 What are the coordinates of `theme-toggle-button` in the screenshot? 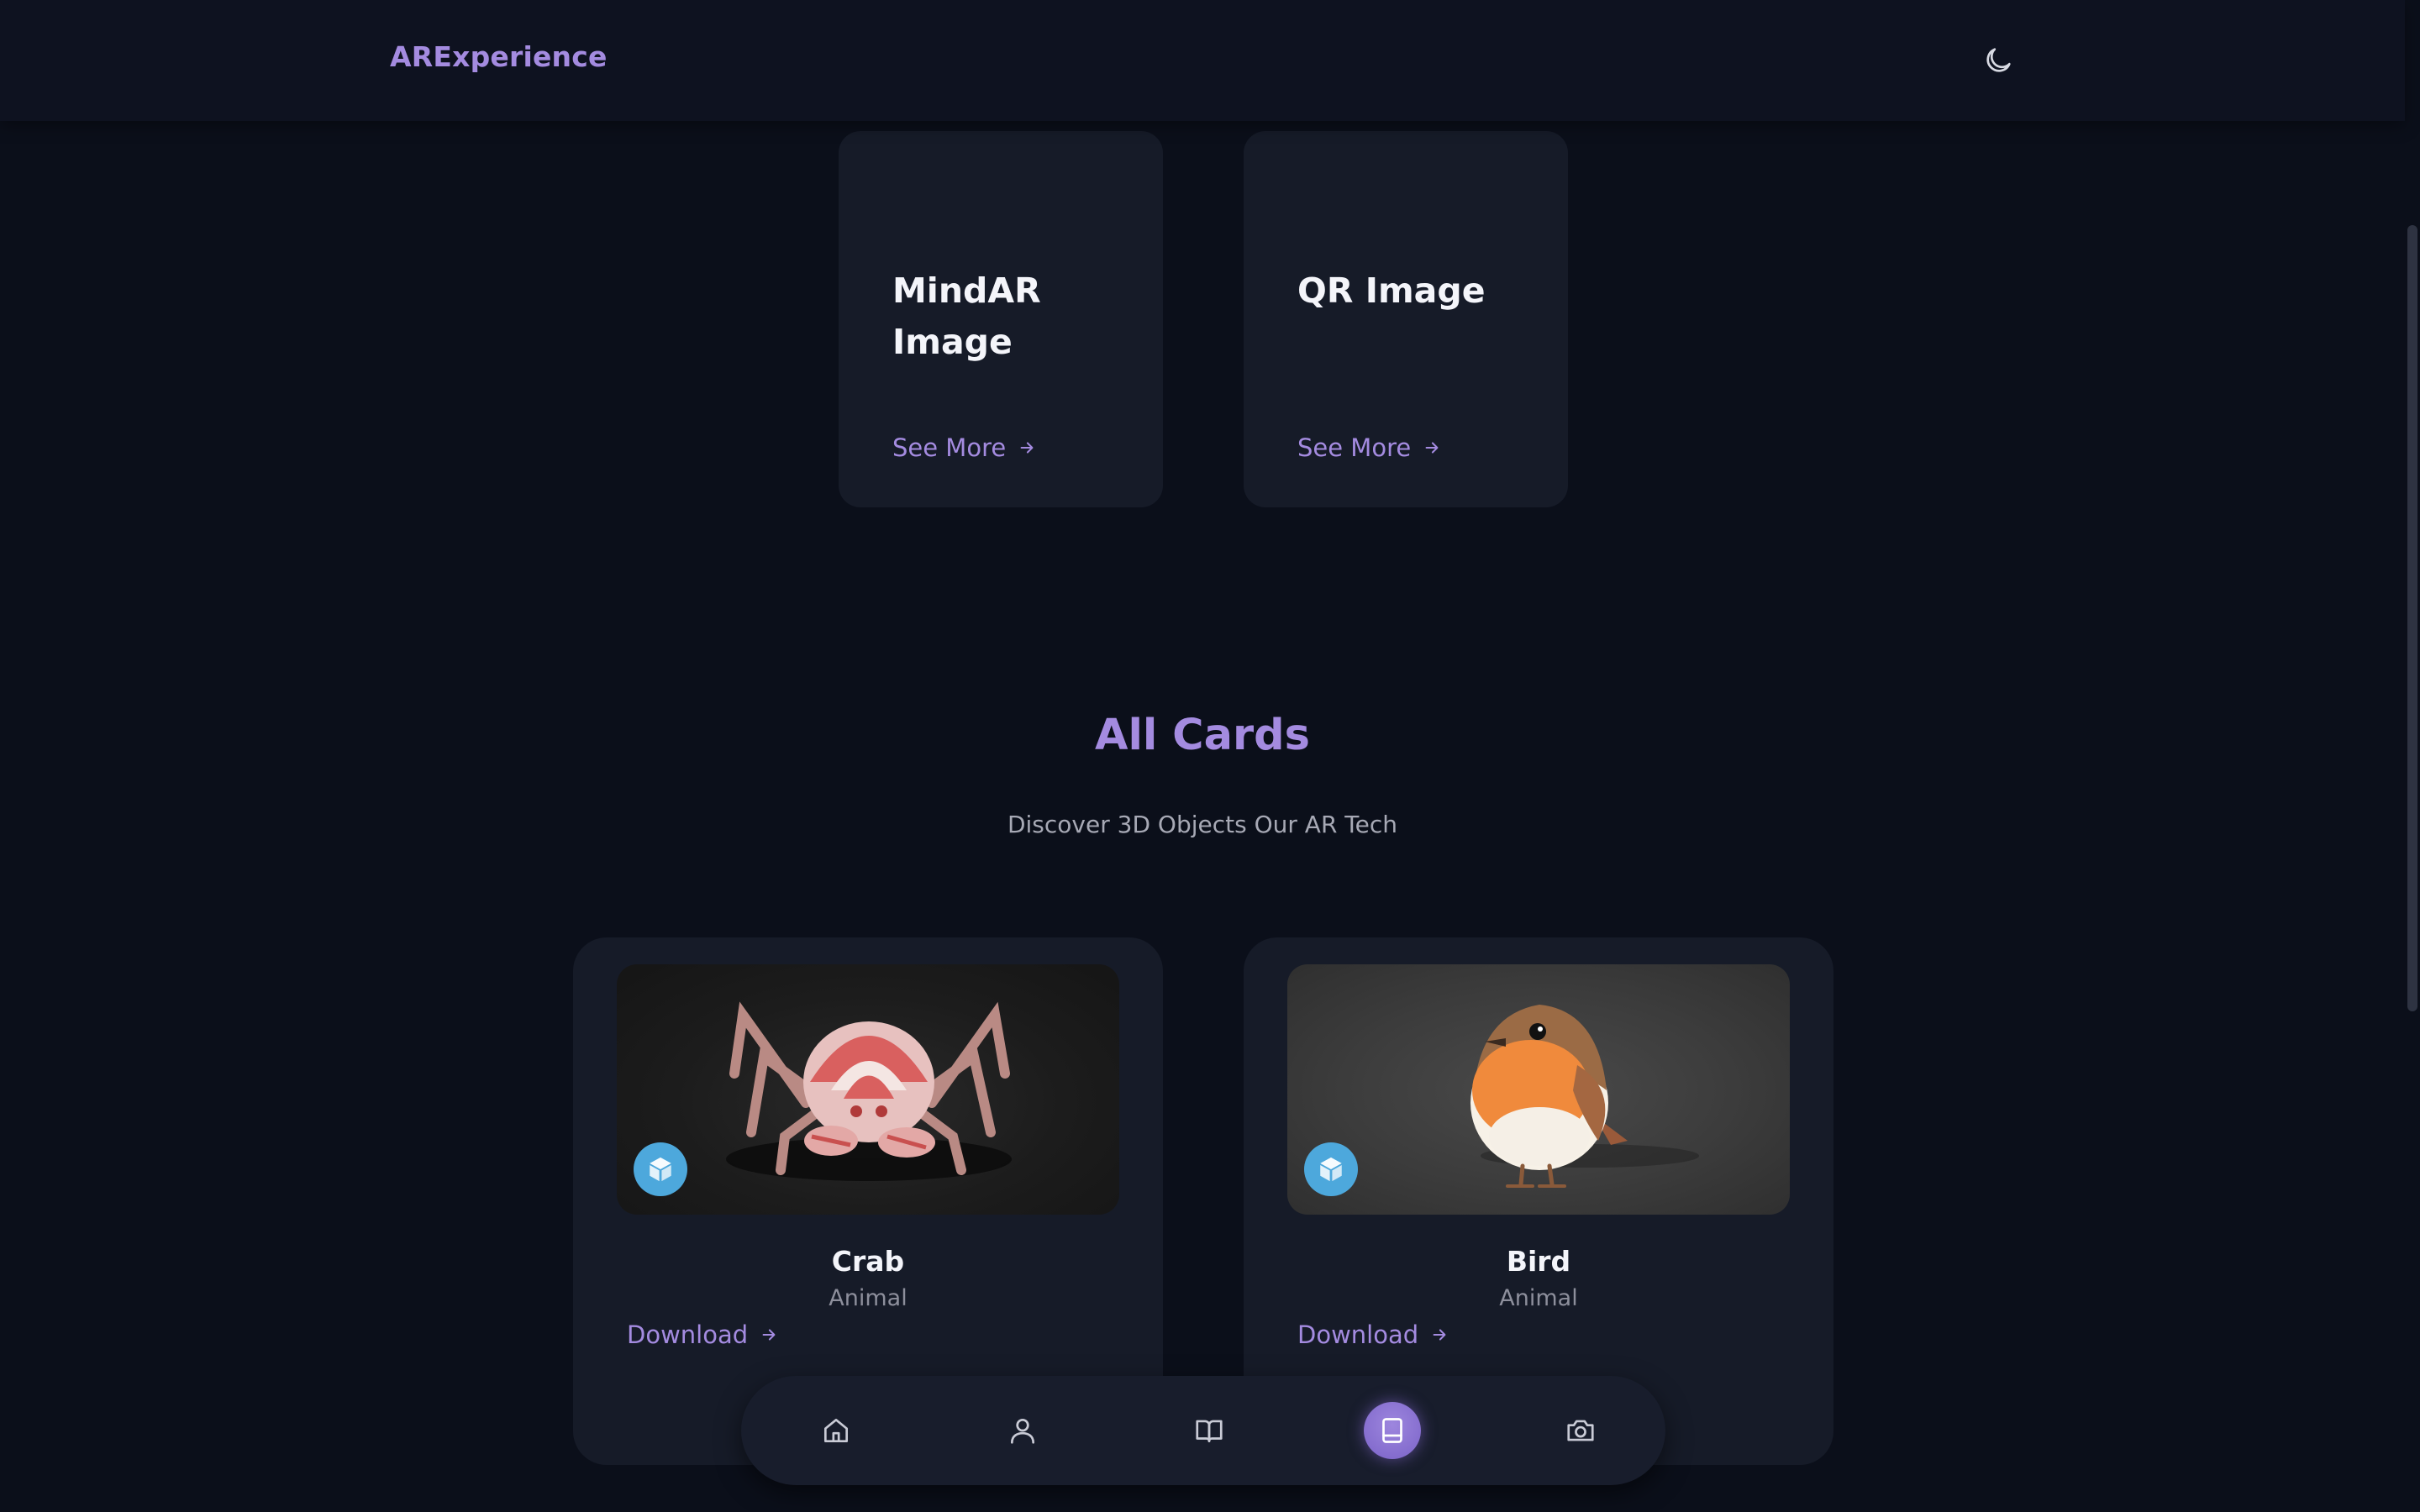 It's located at (1998, 60).